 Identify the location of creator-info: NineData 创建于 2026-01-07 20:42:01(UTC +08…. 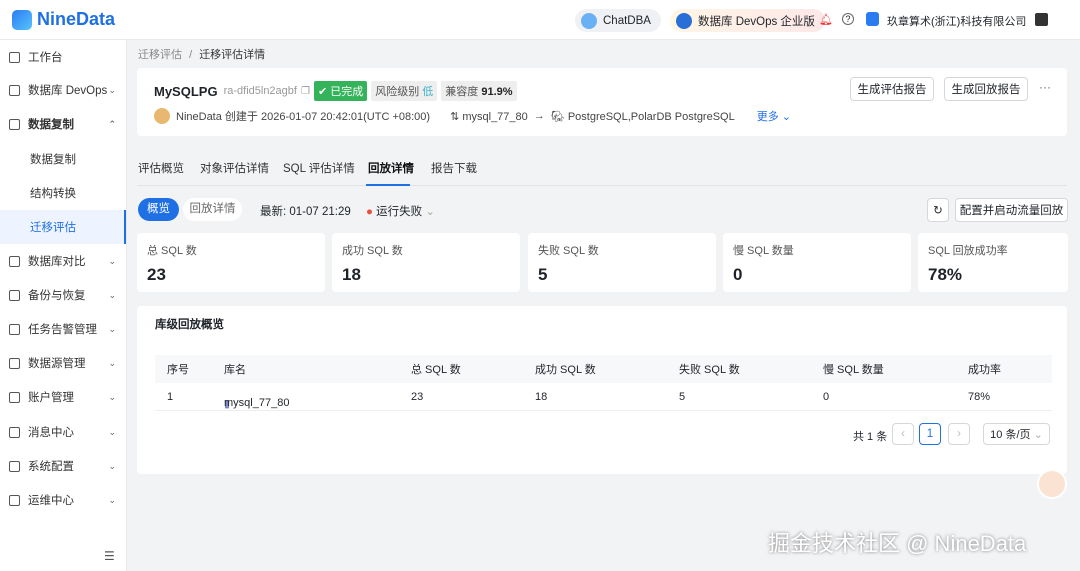
(303, 117).